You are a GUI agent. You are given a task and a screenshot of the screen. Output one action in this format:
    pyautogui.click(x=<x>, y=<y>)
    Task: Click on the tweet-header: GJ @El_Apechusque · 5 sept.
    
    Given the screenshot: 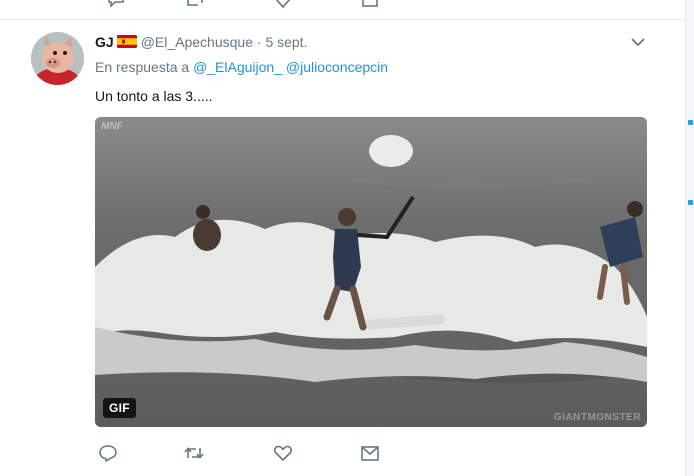 What is the action you would take?
    pyautogui.click(x=201, y=42)
    